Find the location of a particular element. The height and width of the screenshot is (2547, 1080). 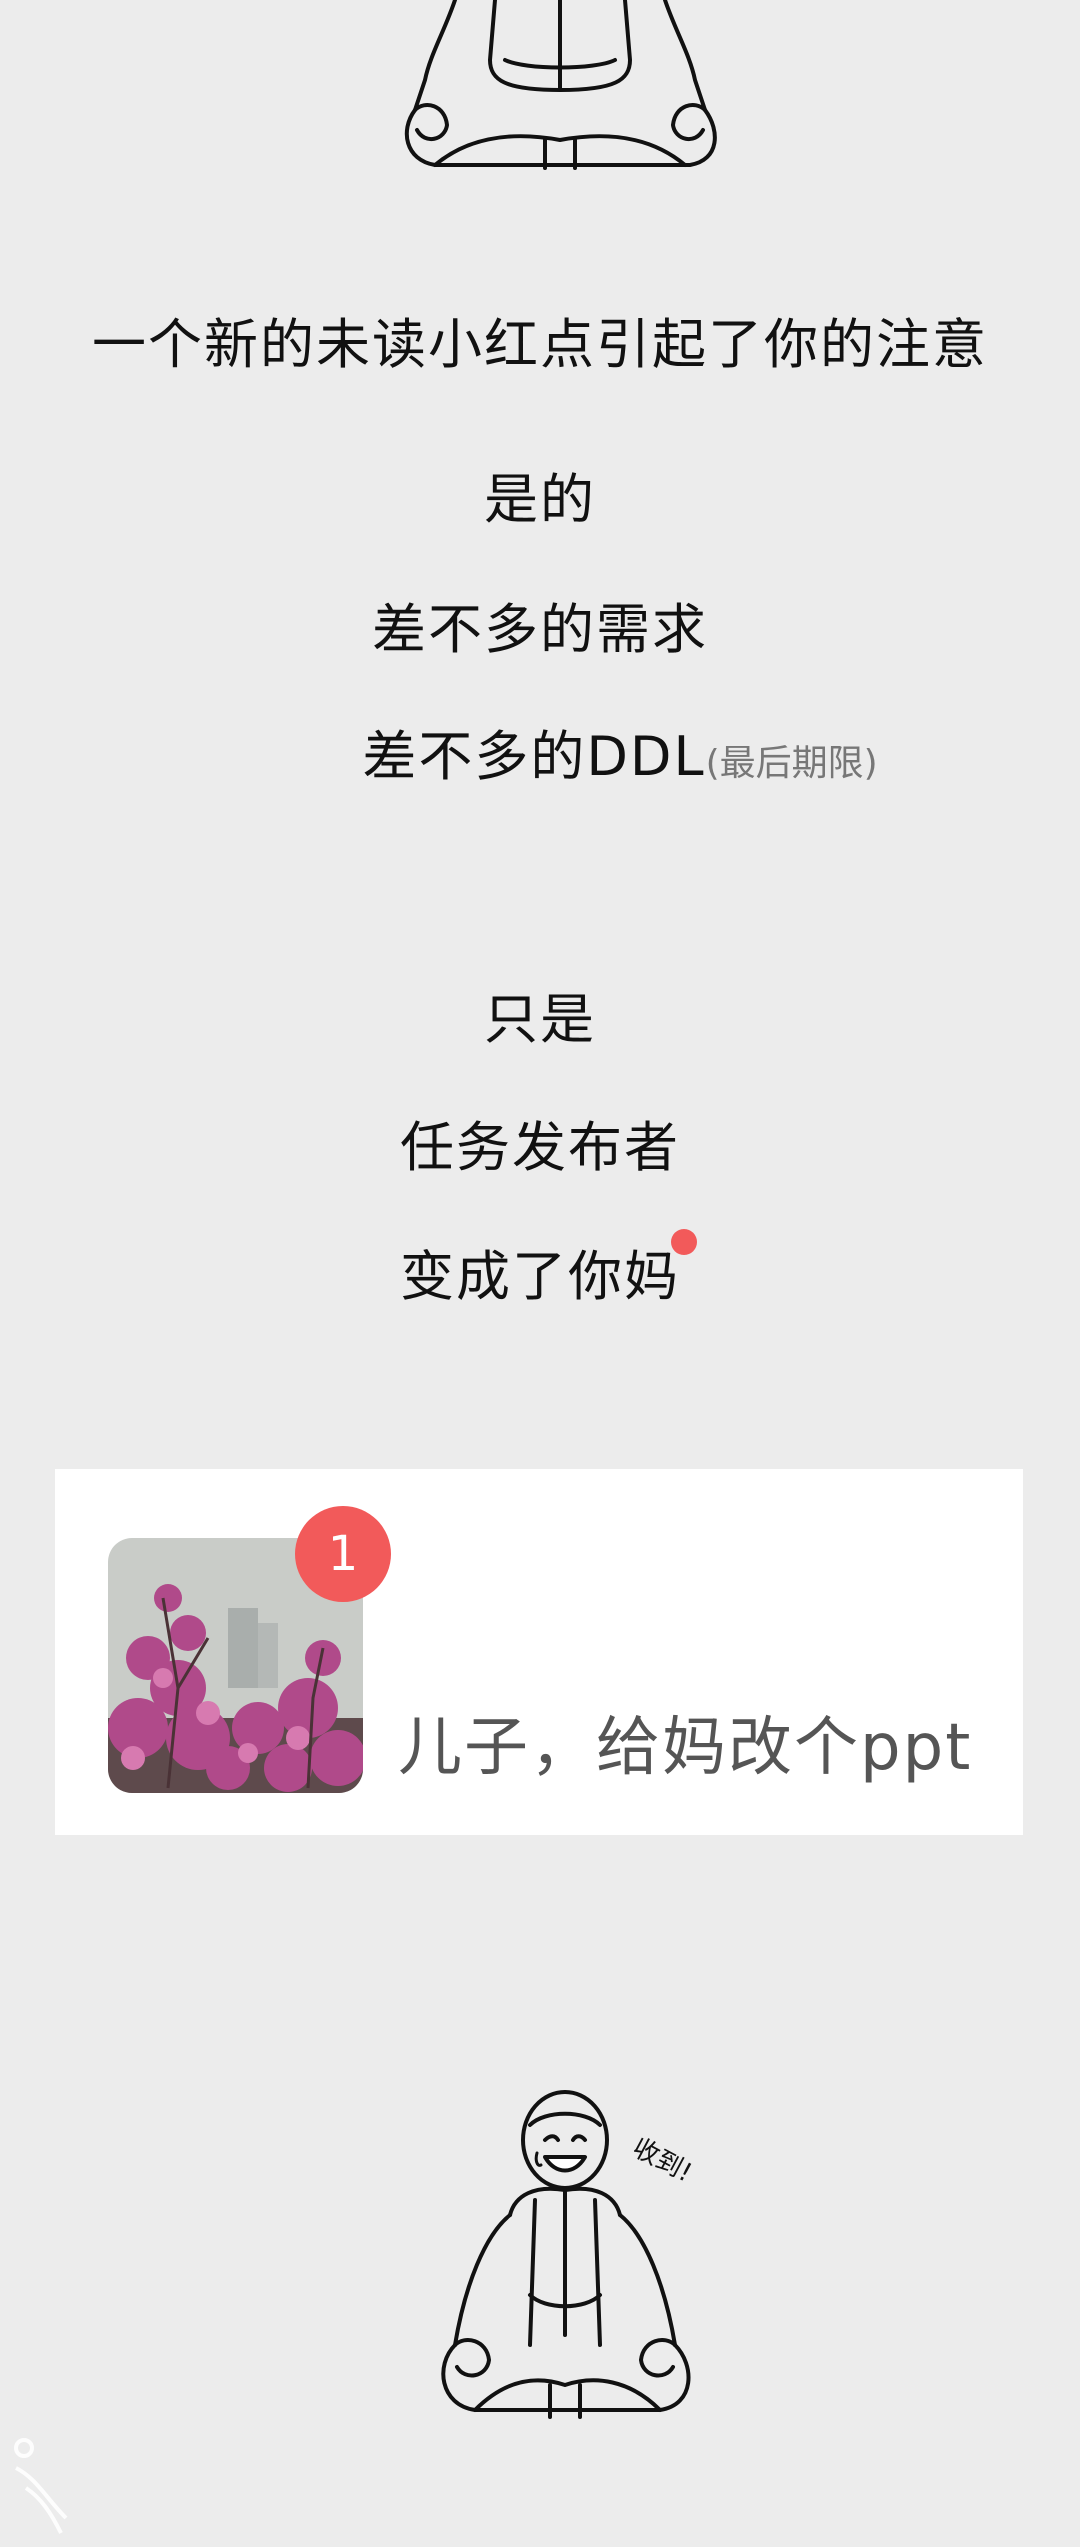

story-line-1: 一个新的未读小红点引起了你的注意 is located at coordinates (540, 344).